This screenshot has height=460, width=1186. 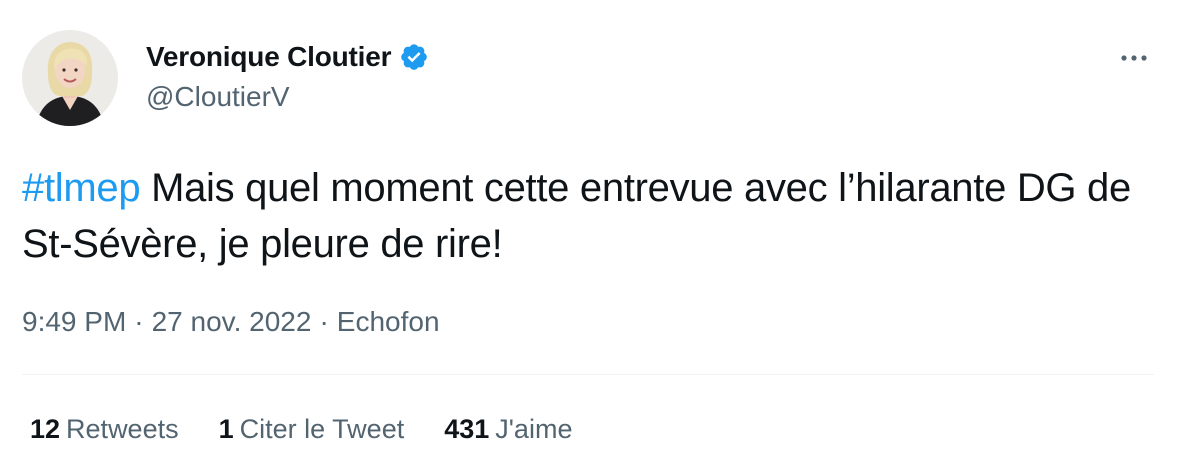 I want to click on likes-stat: 431 J'aime, so click(x=508, y=429).